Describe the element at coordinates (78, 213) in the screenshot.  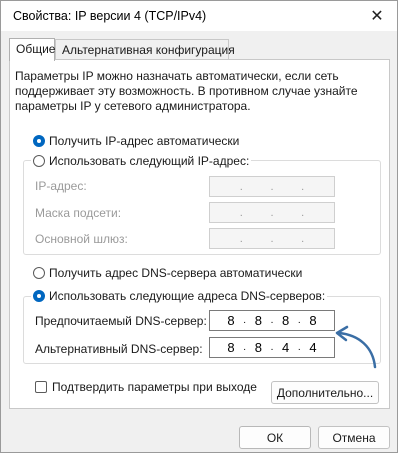
I see `subnet-mask-label: Маска подсети:` at that location.